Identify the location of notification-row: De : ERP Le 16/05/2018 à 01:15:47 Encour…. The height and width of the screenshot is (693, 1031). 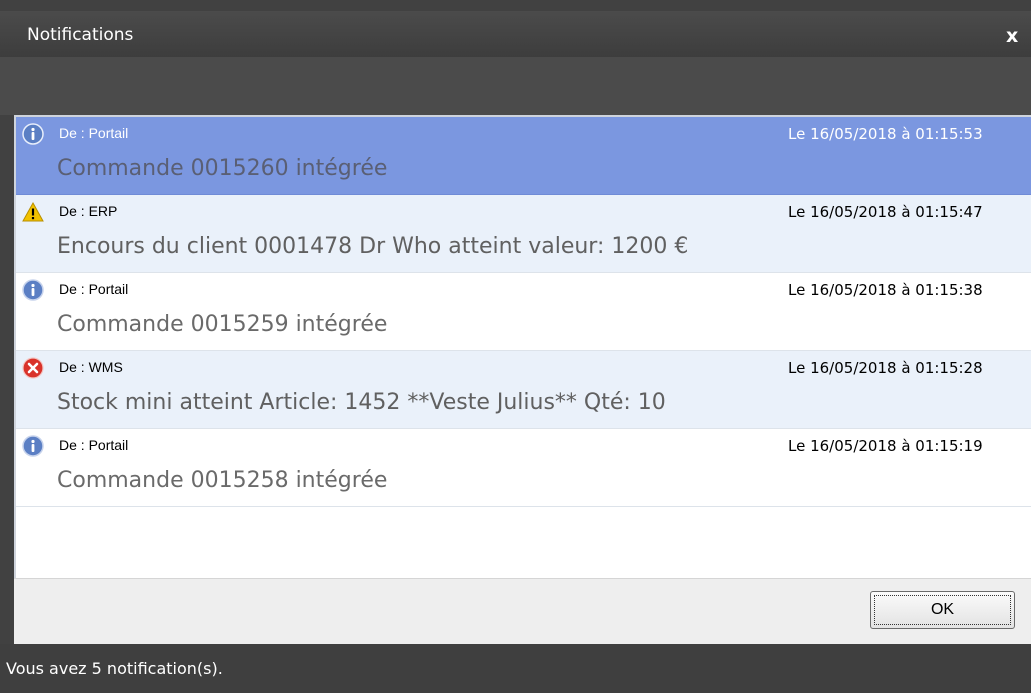
(523, 234).